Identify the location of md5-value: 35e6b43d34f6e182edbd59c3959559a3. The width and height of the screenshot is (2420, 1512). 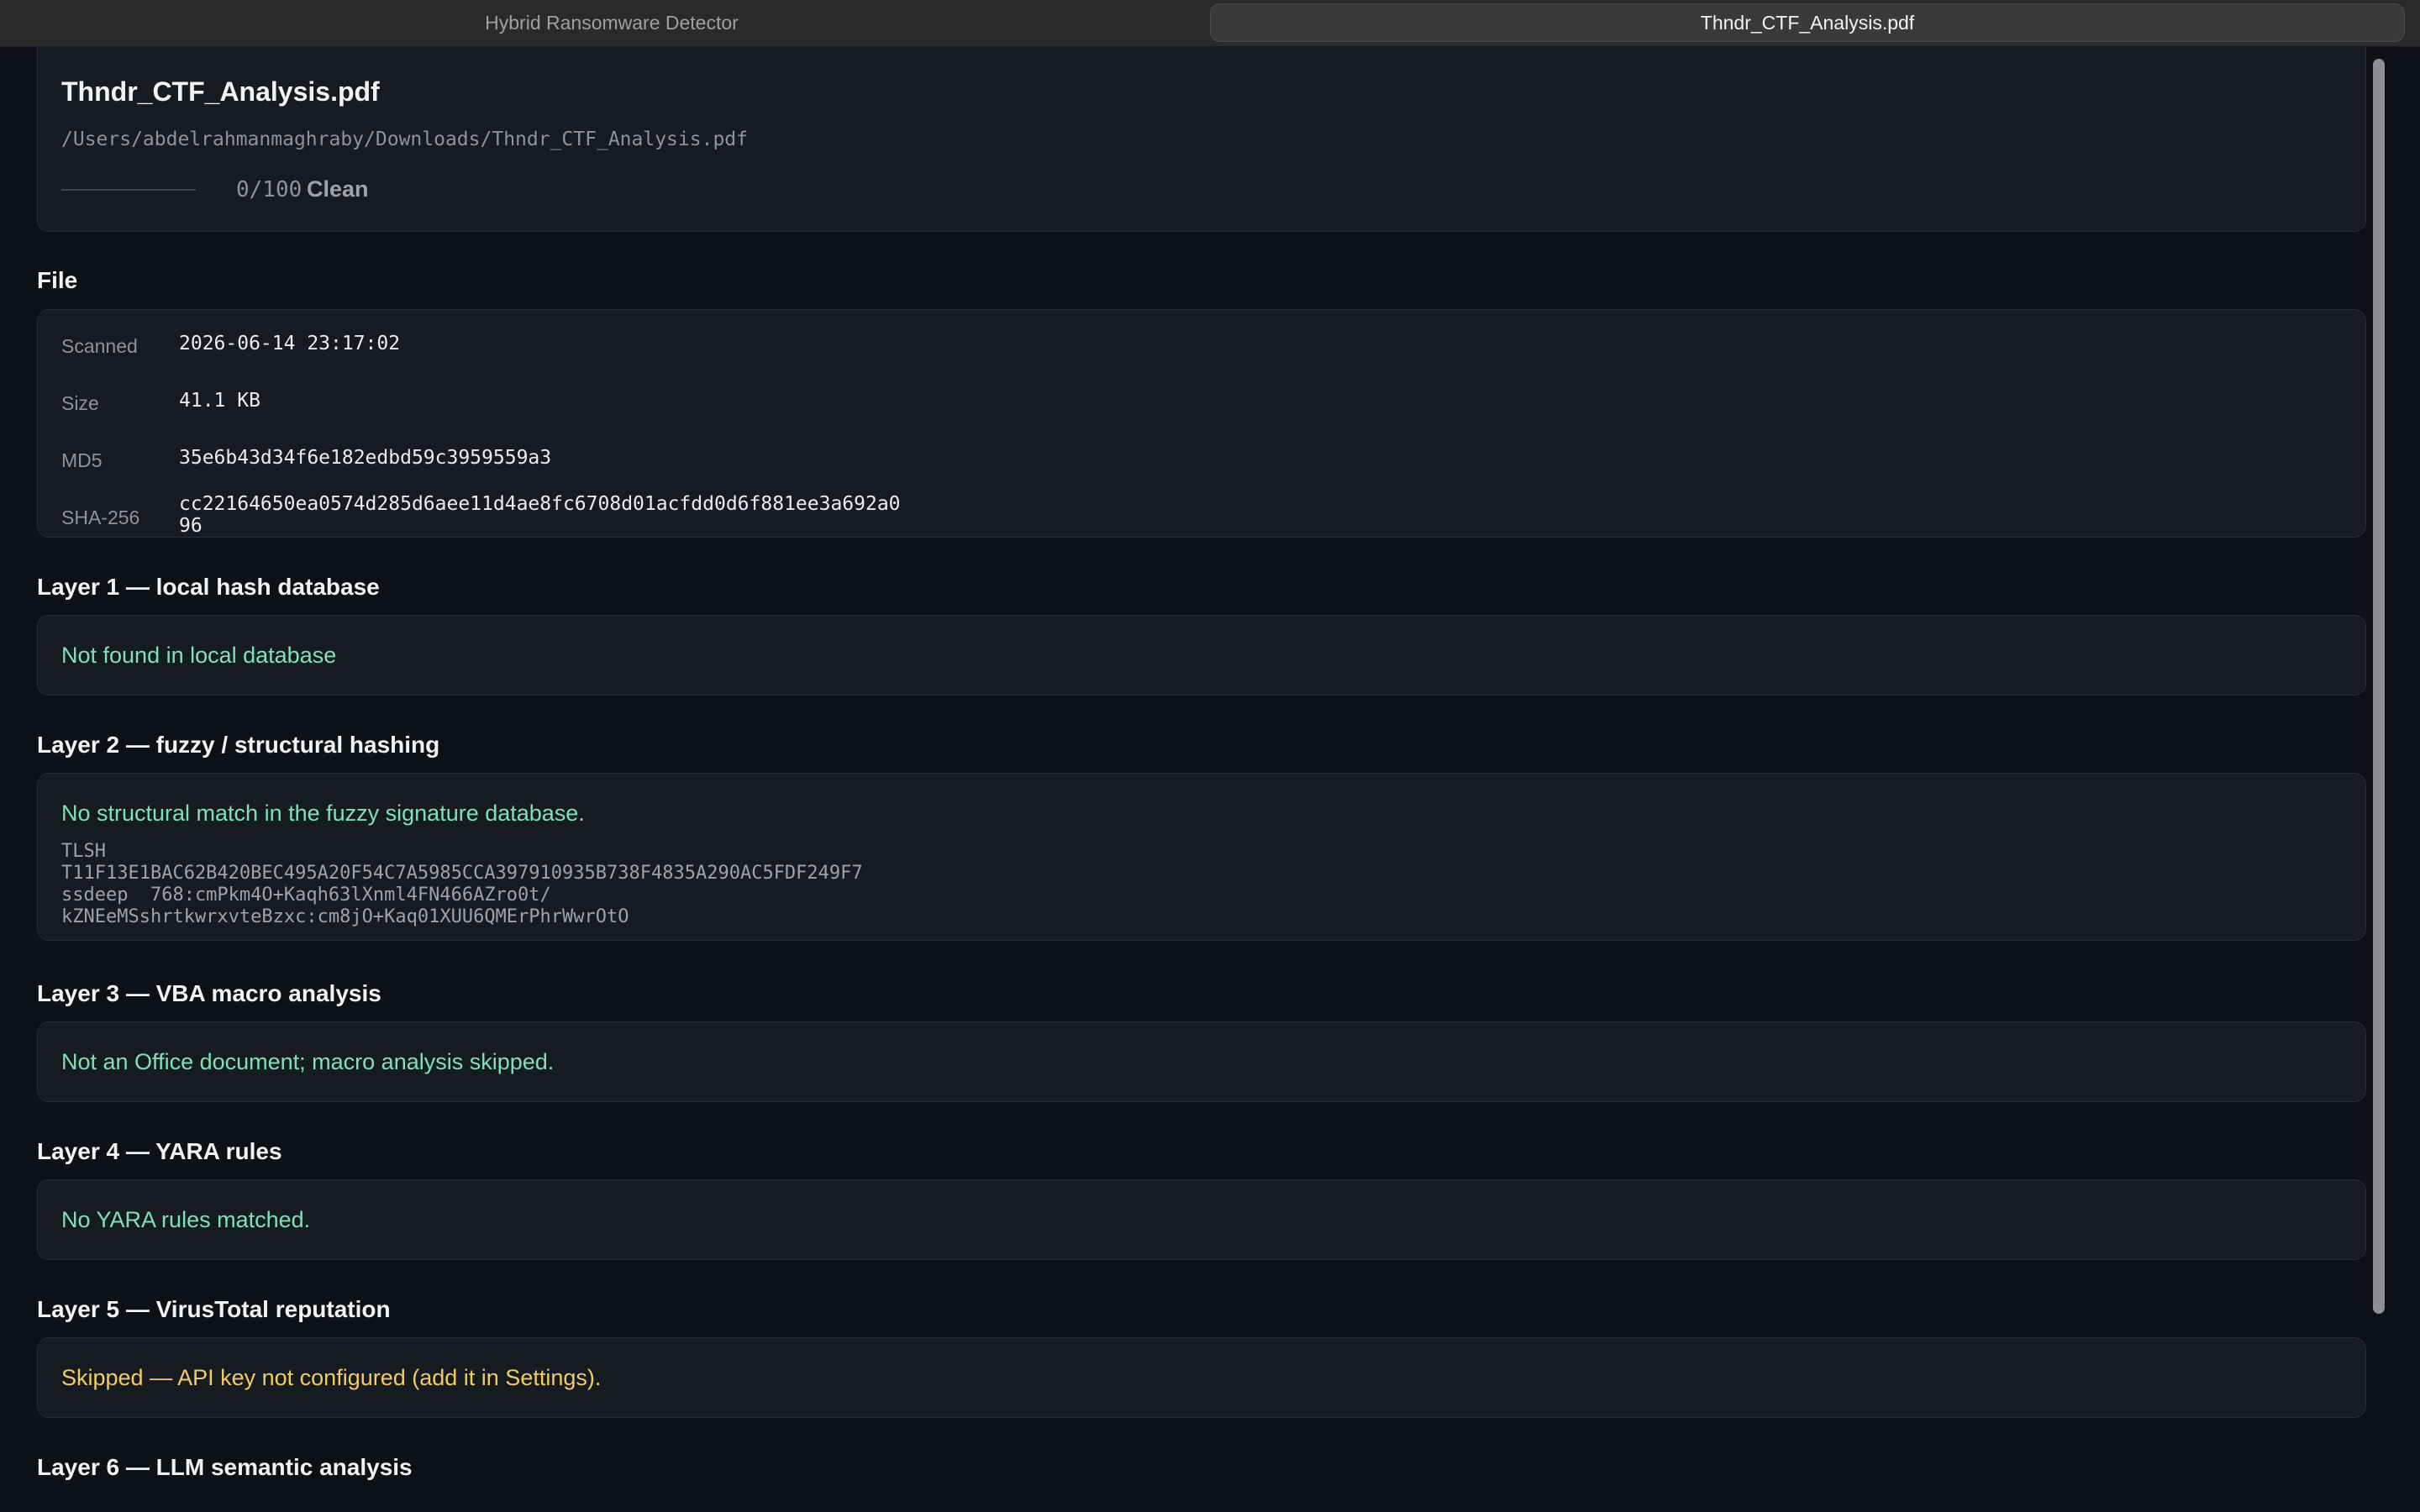
(366, 458).